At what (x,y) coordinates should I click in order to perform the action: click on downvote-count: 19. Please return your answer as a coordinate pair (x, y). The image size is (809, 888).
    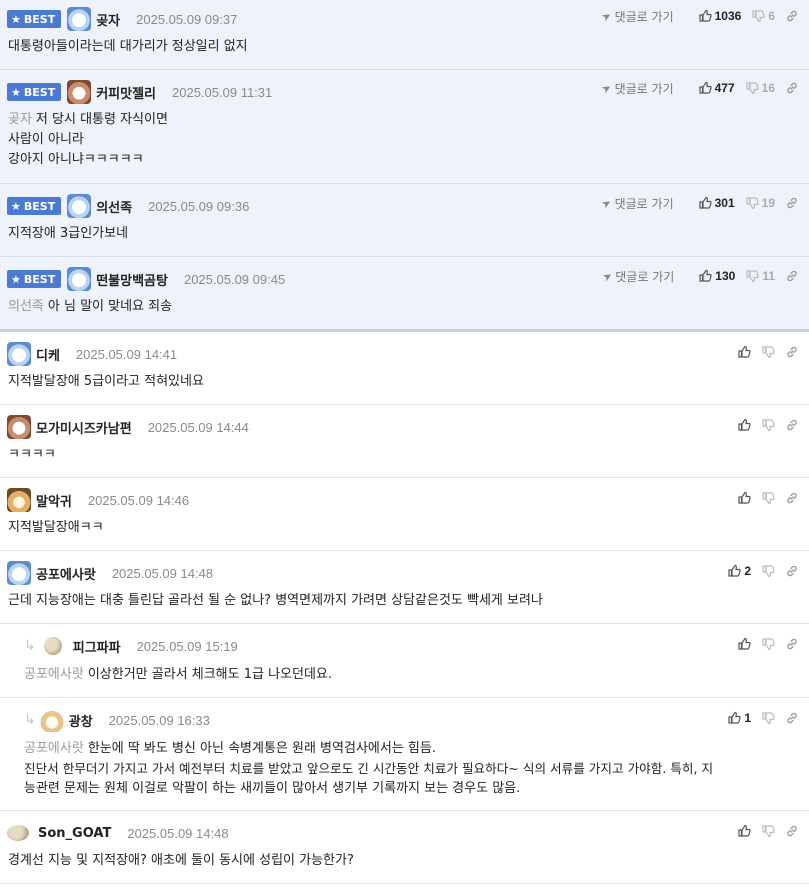
    Looking at the image, I should click on (768, 203).